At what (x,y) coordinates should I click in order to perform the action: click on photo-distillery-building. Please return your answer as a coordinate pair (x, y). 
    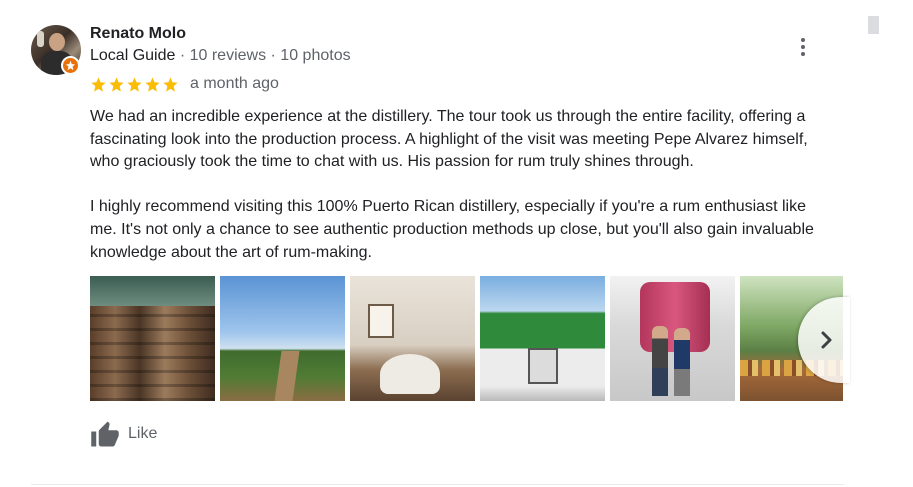
    Looking at the image, I should click on (542, 338).